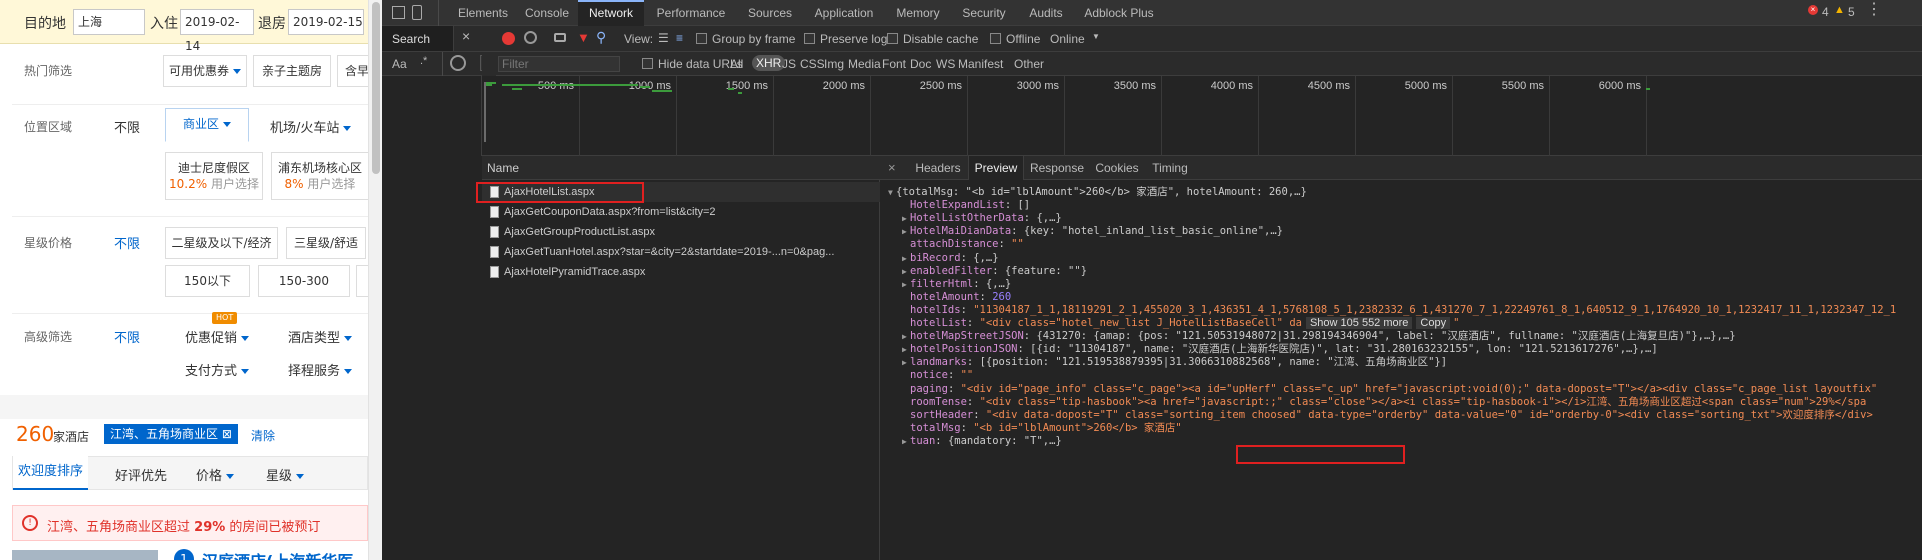 The height and width of the screenshot is (560, 1922). Describe the element at coordinates (277, 554) in the screenshot. I see `hotel-name-link: 汉庭酒店(上海新华医` at that location.